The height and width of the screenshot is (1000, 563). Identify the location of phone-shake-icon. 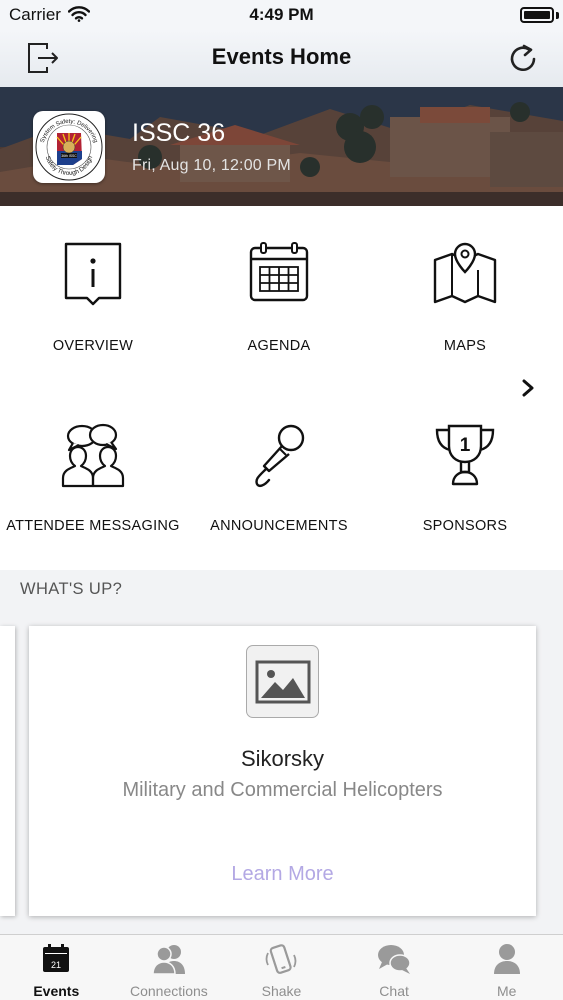
(281, 959).